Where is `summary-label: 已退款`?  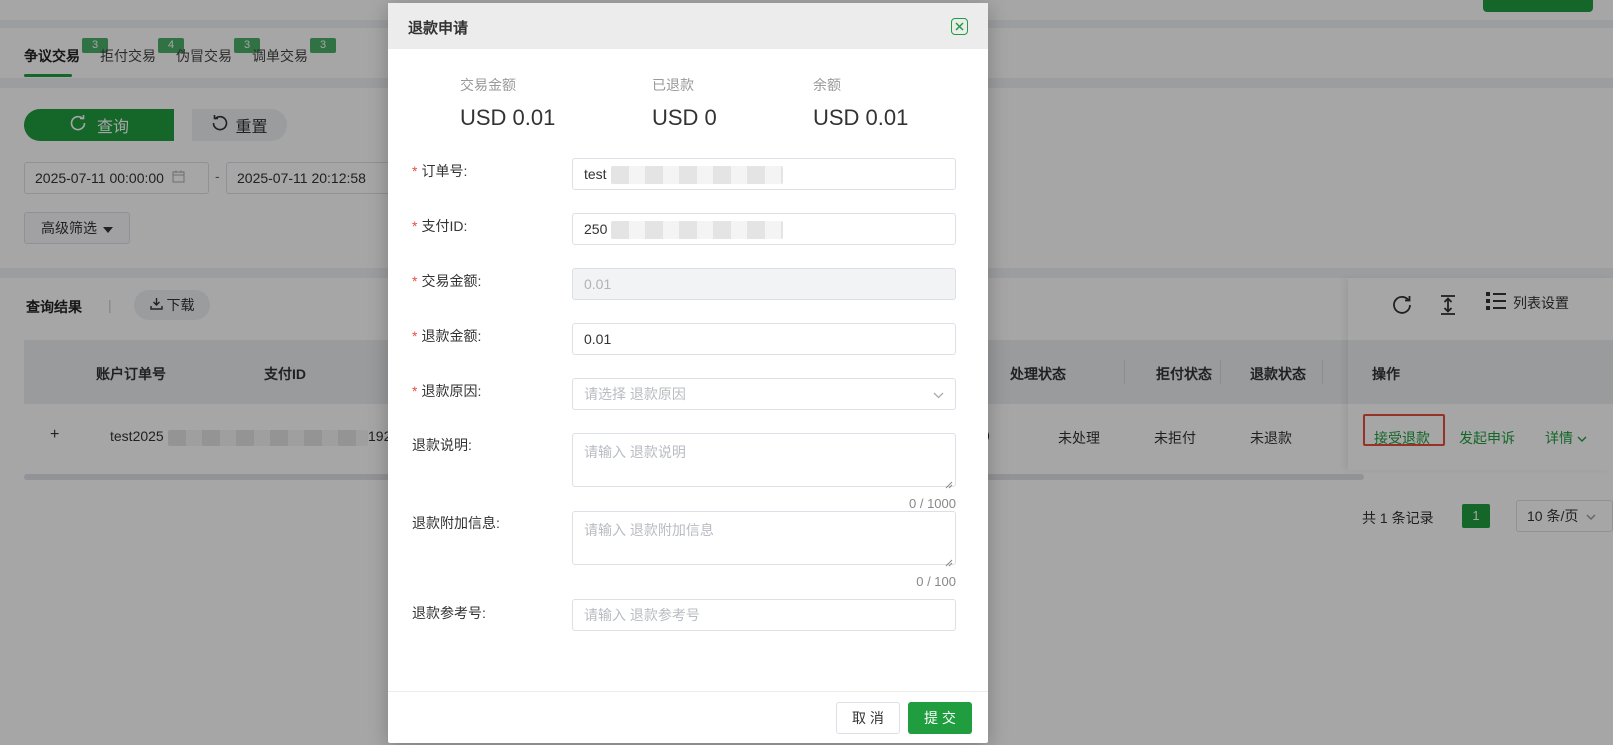
summary-label: 已退款 is located at coordinates (673, 85).